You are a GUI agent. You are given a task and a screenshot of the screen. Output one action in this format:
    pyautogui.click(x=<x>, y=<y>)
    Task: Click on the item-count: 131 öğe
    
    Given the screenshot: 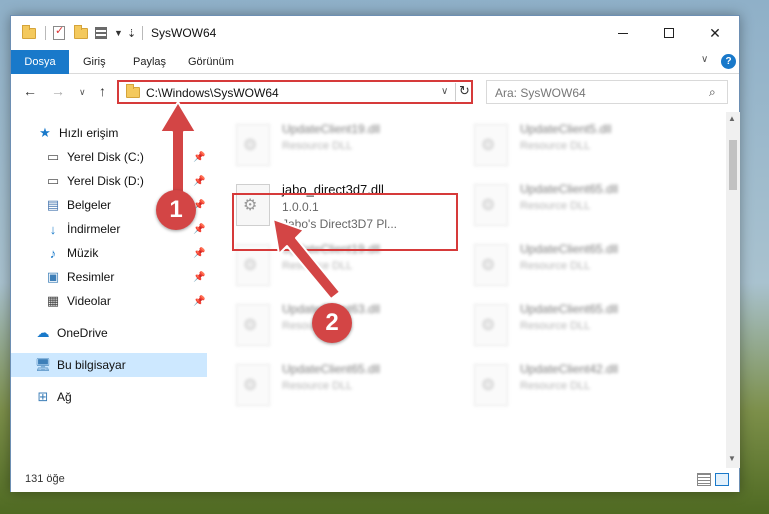 What is the action you would take?
    pyautogui.click(x=45, y=479)
    